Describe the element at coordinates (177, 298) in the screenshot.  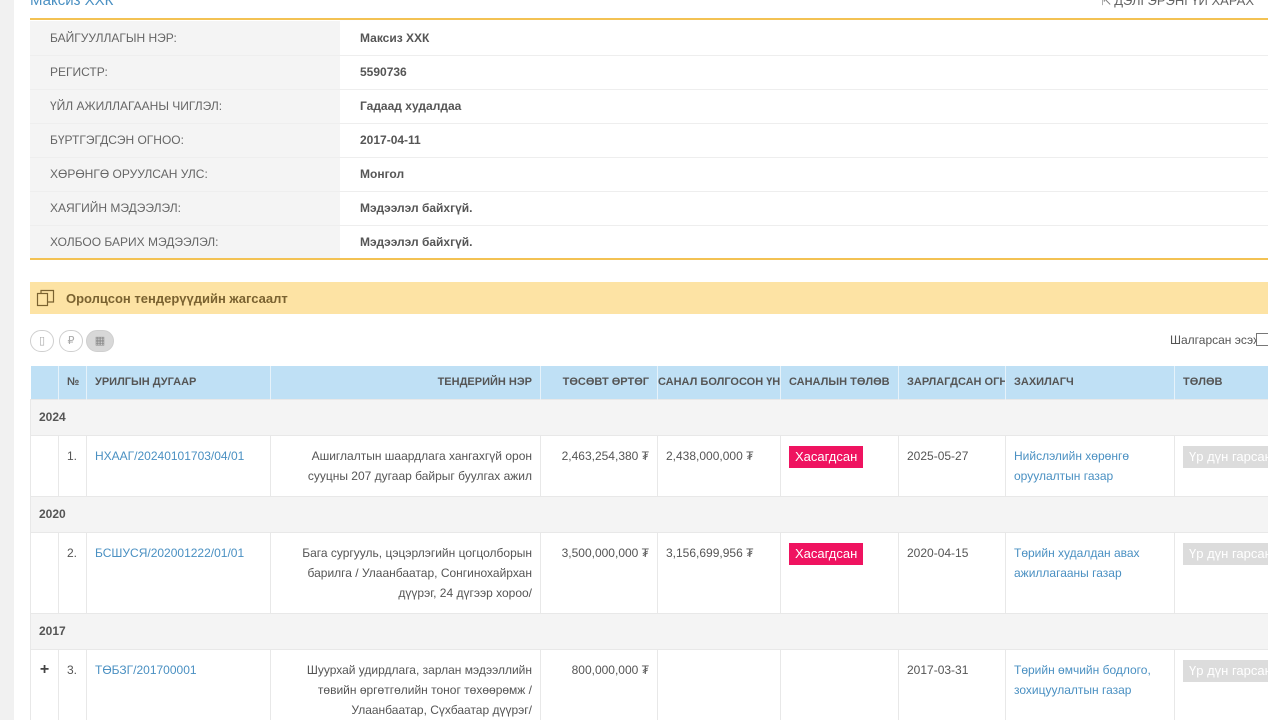
I see `section-title: Оролцсон тендерүүдийн жагсаалт` at that location.